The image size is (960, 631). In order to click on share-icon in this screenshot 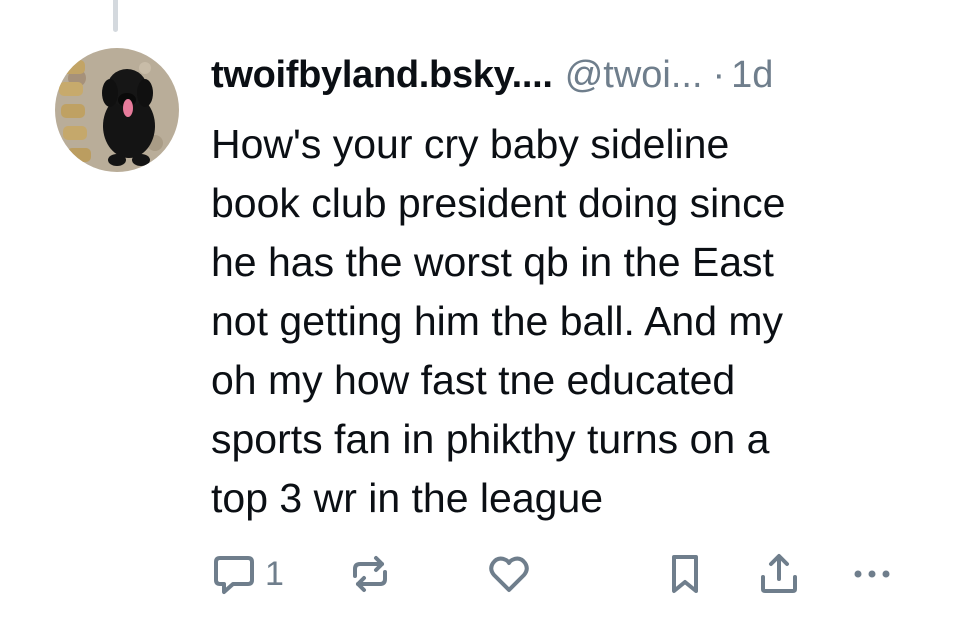, I will do `click(779, 574)`.